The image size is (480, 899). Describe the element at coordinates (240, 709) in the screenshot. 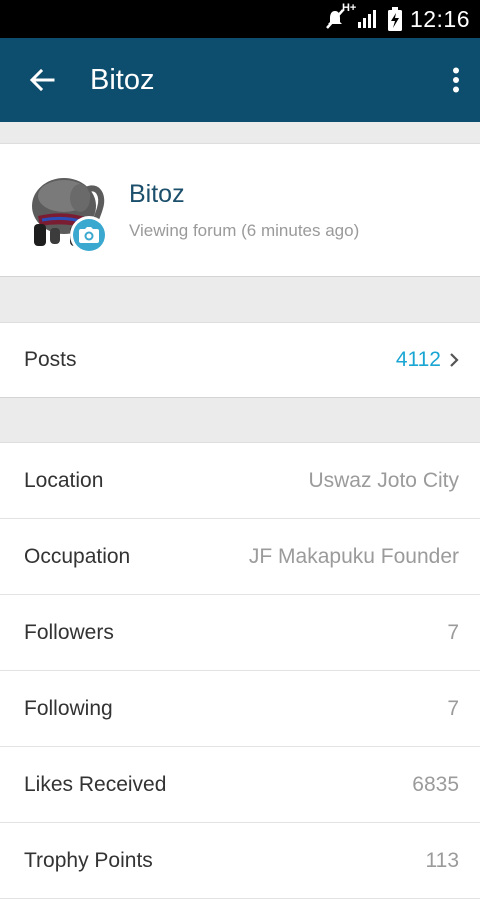

I see `detail-row-following: Following 7` at that location.